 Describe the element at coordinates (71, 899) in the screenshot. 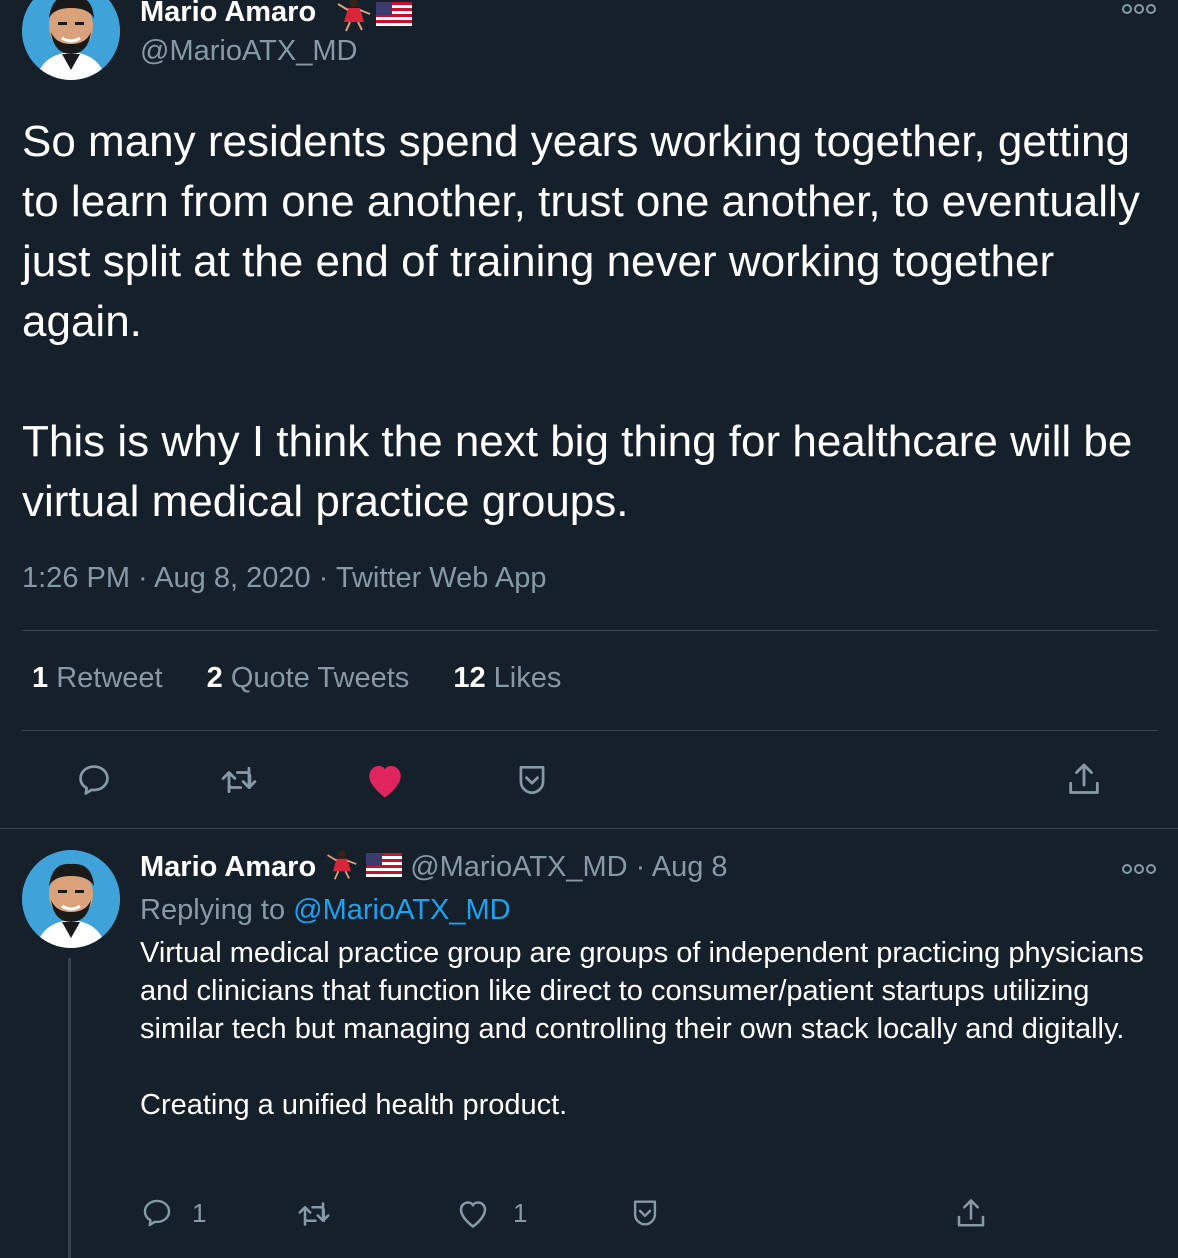

I see `reply-avatar` at that location.